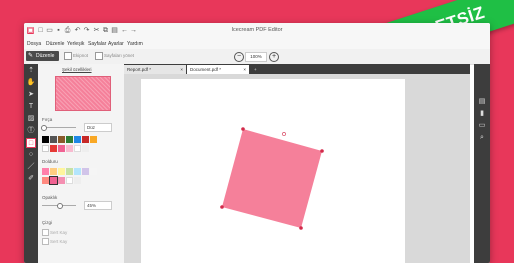  I want to click on selected-rectangle-shape, so click(272, 178).